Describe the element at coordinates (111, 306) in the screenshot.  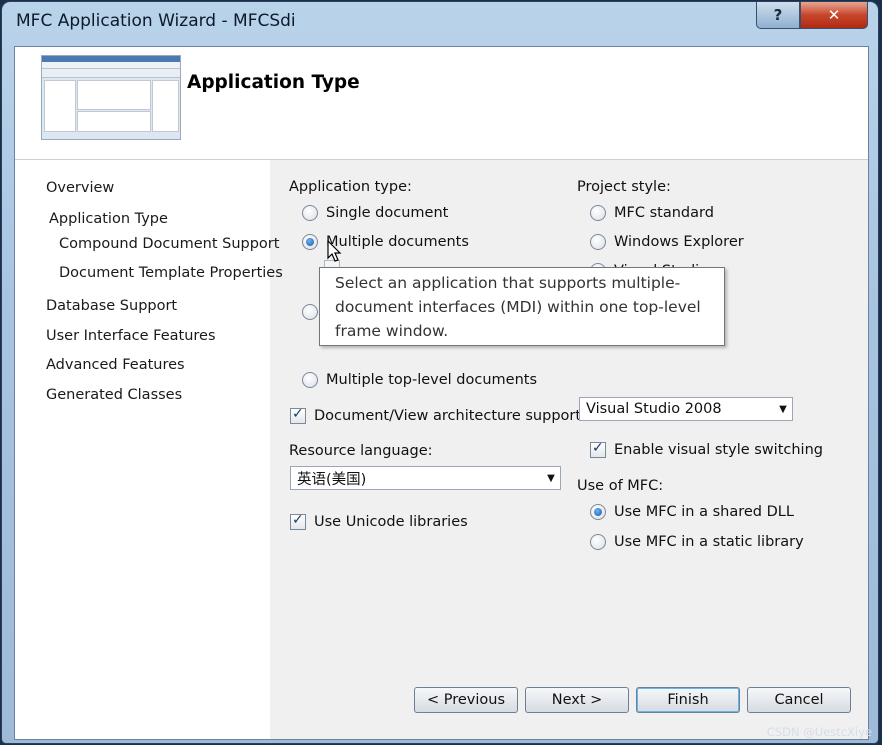
I see `nav-database-support: Database Support` at that location.